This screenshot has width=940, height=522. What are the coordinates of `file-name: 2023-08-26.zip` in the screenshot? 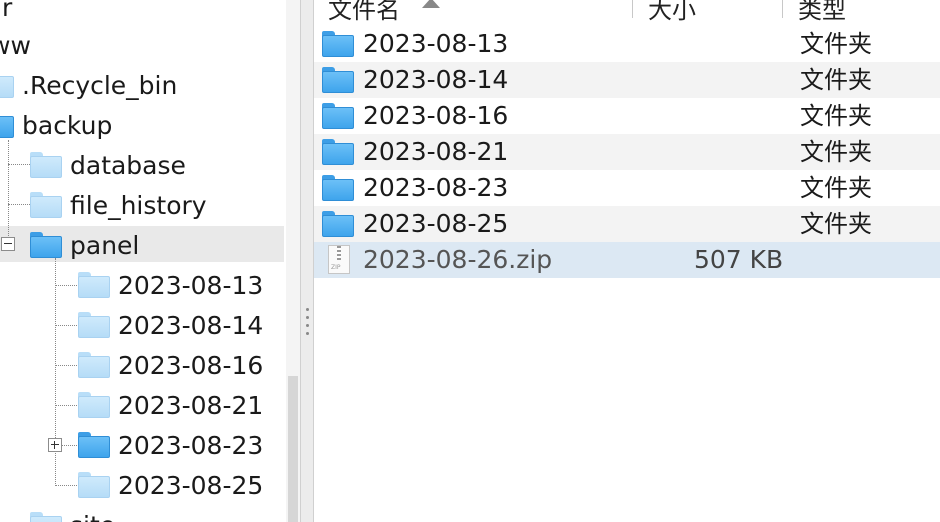 It's located at (458, 259).